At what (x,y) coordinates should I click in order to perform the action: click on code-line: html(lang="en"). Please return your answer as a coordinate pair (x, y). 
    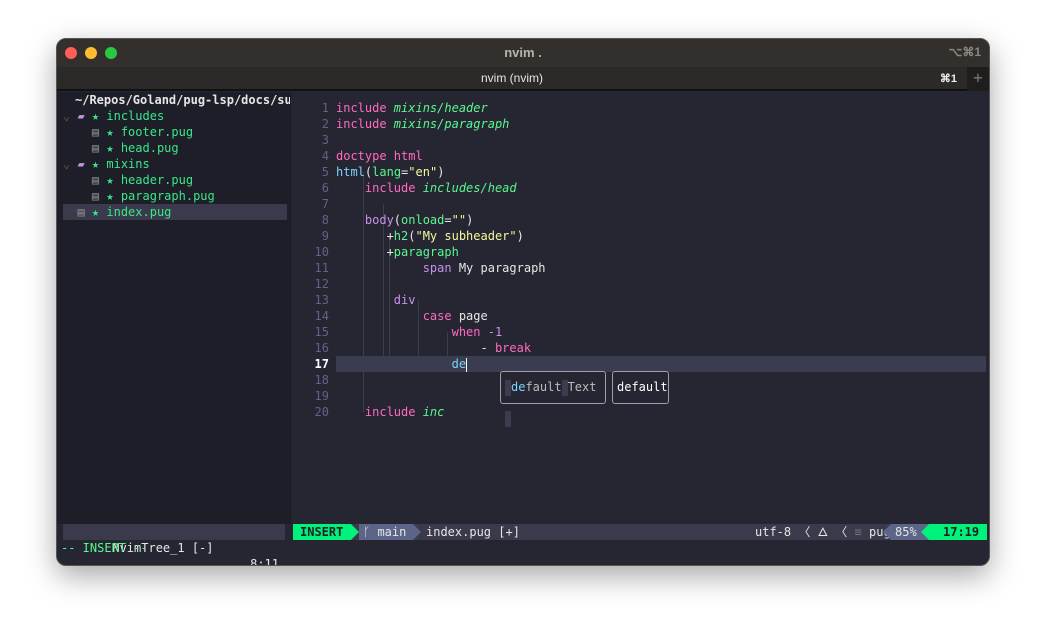
    Looking at the image, I should click on (390, 172).